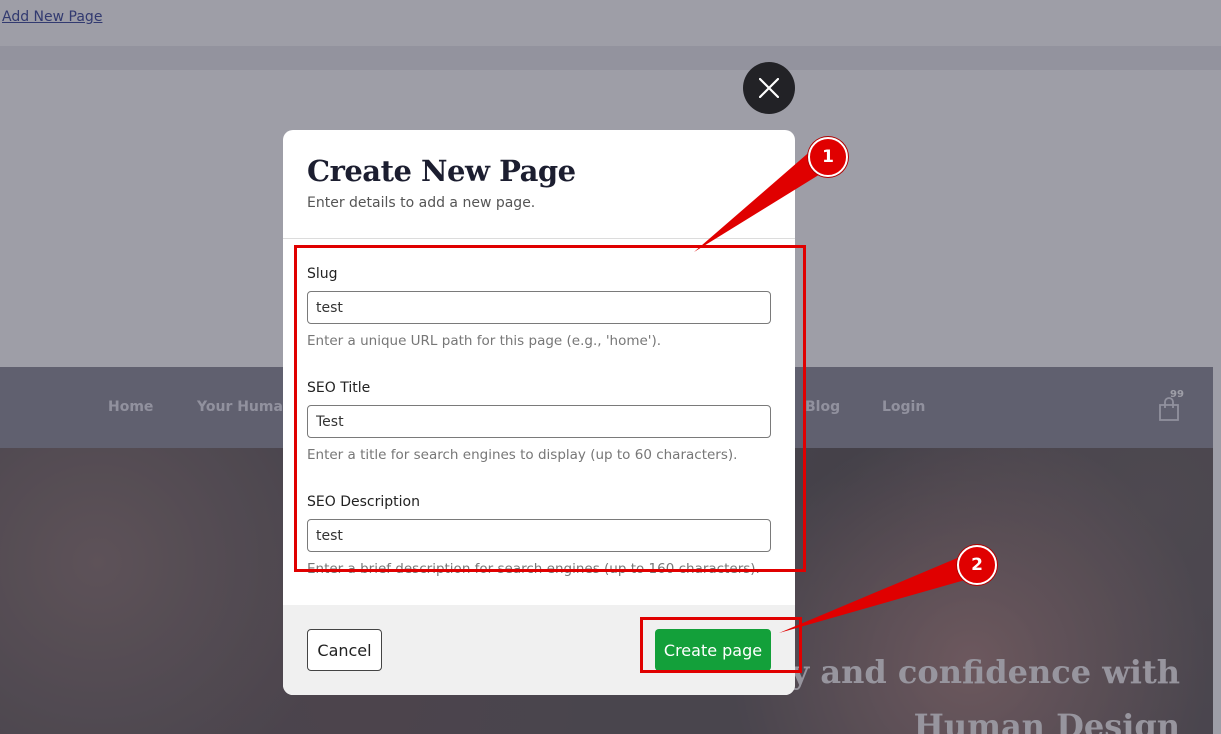 This screenshot has height=734, width=1221. I want to click on annotation-badge-1: 1, so click(828, 157).